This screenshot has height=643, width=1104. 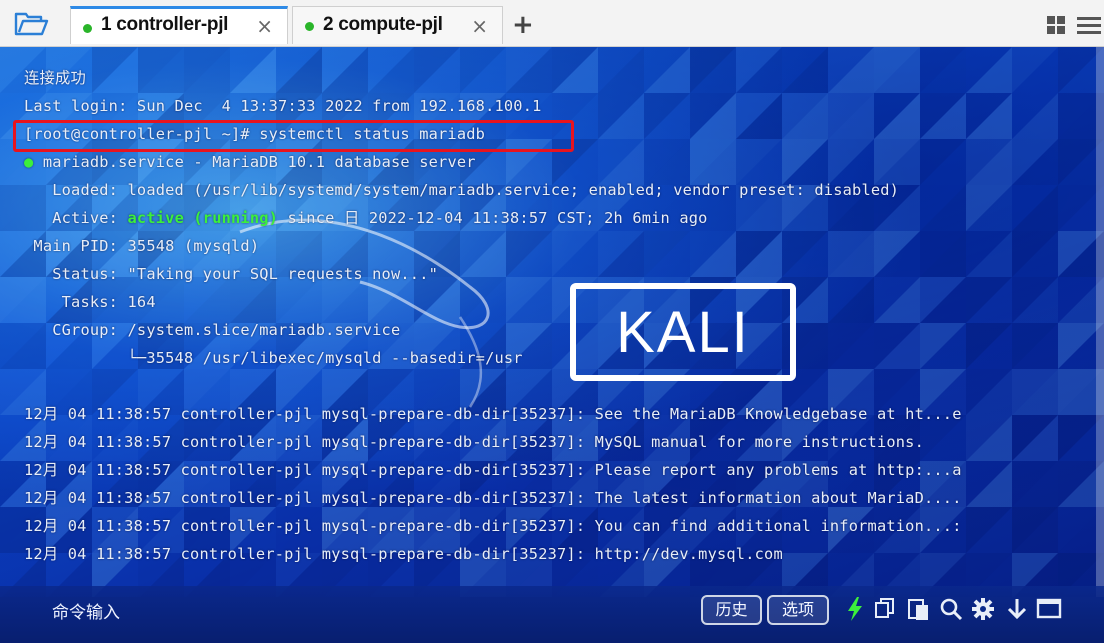 What do you see at coordinates (1056, 25) in the screenshot?
I see `layout-grid-icon` at bounding box center [1056, 25].